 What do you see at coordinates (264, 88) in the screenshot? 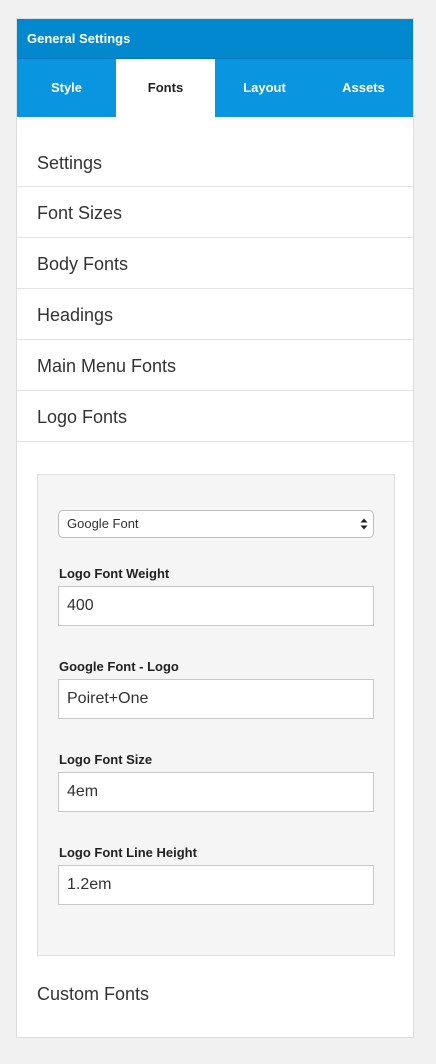
I see `tab-layout: Layout` at bounding box center [264, 88].